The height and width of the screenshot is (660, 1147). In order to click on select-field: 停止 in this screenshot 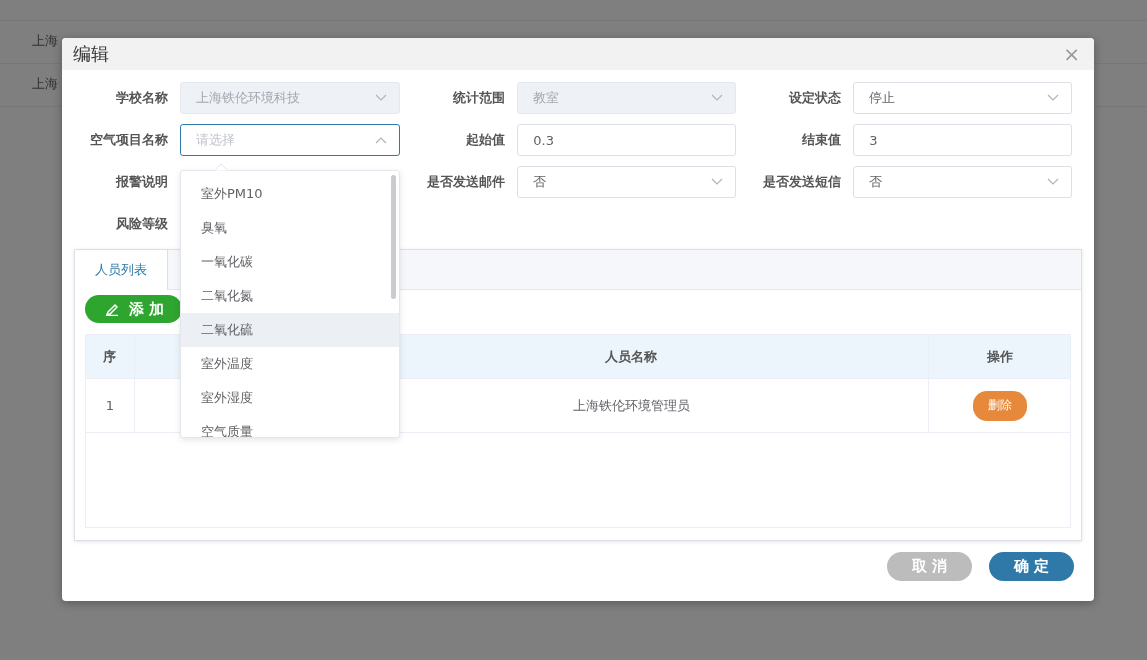, I will do `click(962, 98)`.